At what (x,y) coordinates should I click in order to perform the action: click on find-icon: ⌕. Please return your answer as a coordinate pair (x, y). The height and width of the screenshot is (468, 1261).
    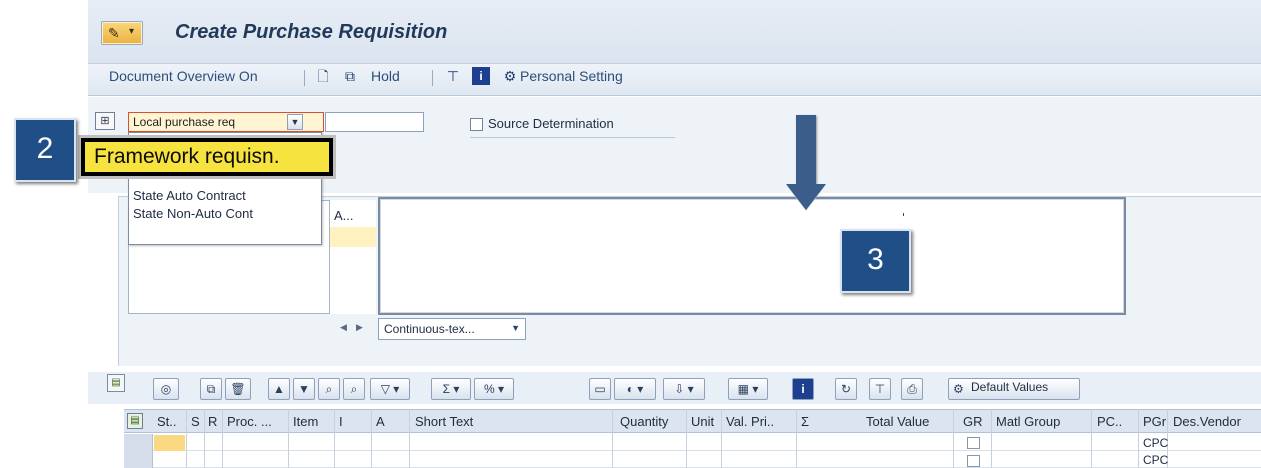
    Looking at the image, I should click on (329, 389).